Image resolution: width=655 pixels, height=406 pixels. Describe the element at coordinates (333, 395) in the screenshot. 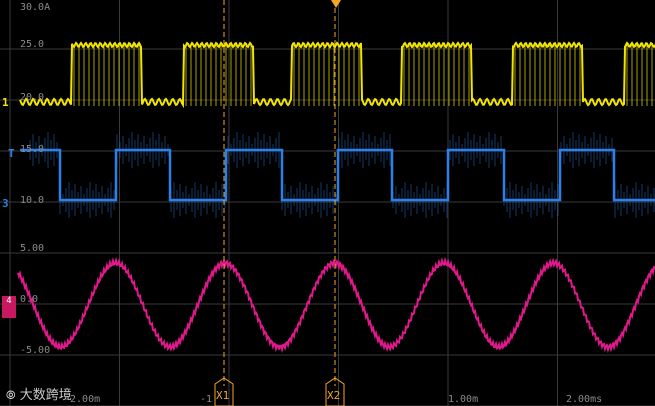

I see `cursor-x2-label: X2` at that location.